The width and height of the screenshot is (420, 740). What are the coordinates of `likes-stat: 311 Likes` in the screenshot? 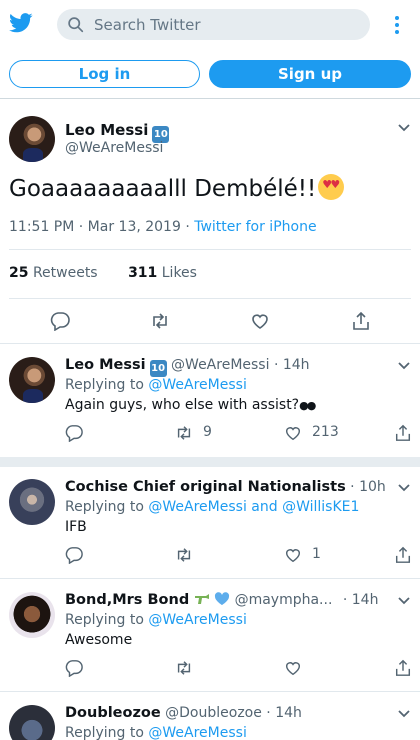 It's located at (162, 273).